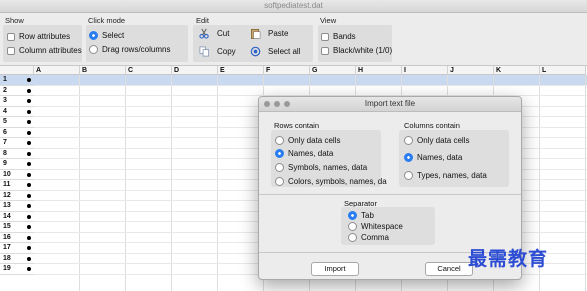 This screenshot has height=291, width=587. What do you see at coordinates (337, 181) in the screenshot?
I see `rows-colors-label: Colors, symbols, names, da` at bounding box center [337, 181].